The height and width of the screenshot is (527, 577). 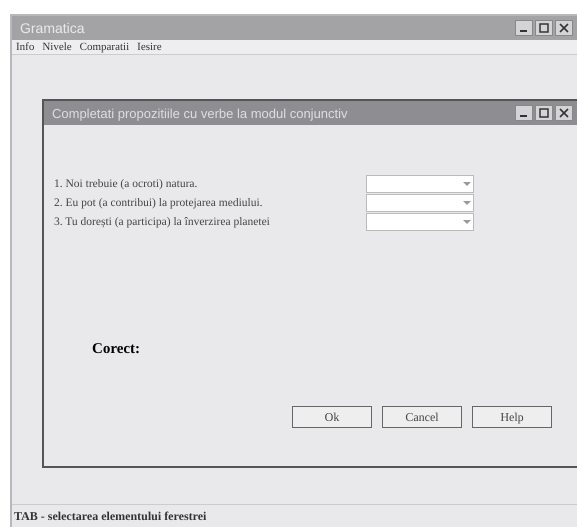 I want to click on status-text: TAB - selectarea elementului ferestrei, so click(x=110, y=516).